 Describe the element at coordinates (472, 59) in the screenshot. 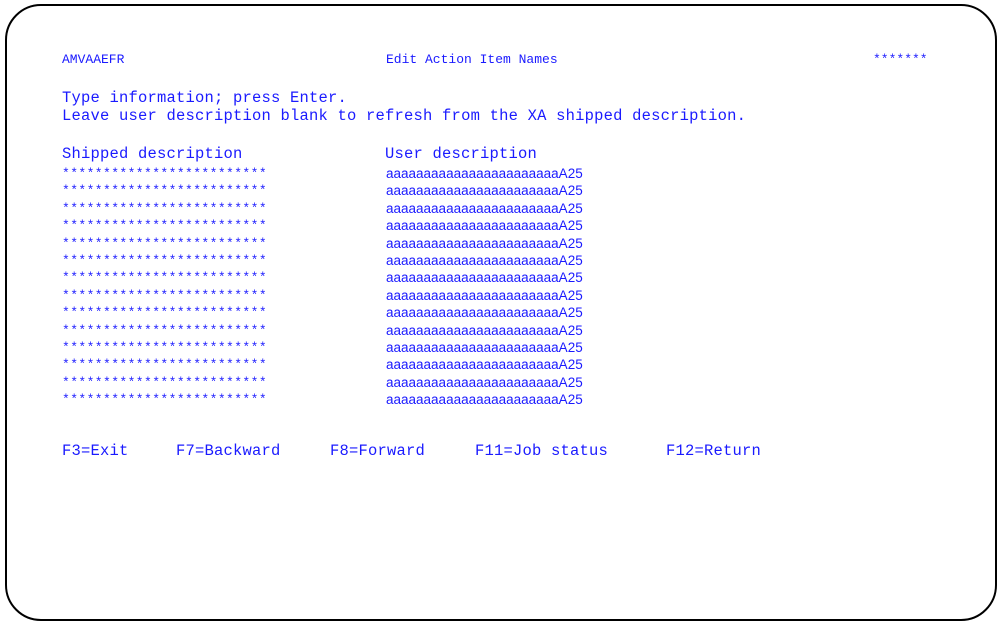

I see `screen-title: Edit Action Item Names` at that location.